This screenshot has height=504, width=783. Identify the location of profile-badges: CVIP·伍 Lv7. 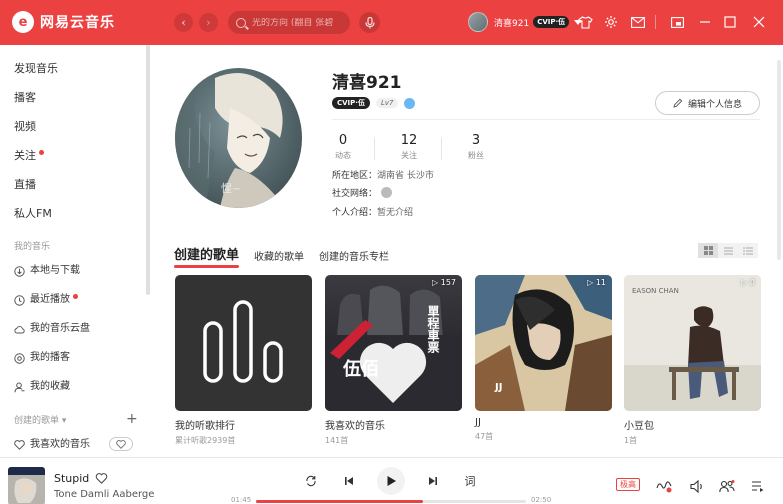
(374, 103).